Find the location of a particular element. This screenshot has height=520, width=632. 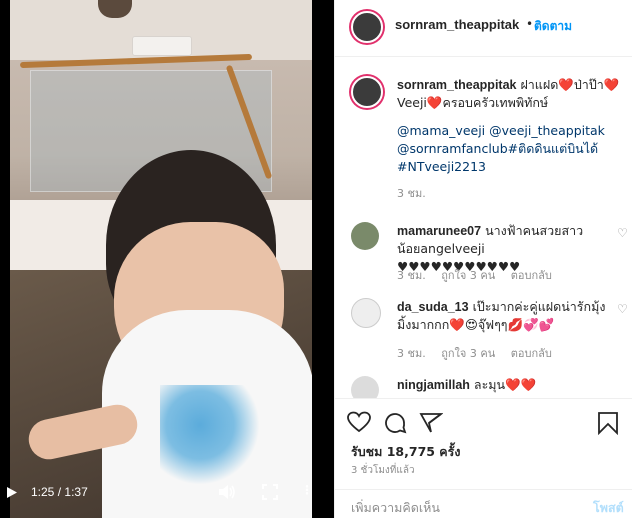

caption-time: 3 ชม. is located at coordinates (411, 193).